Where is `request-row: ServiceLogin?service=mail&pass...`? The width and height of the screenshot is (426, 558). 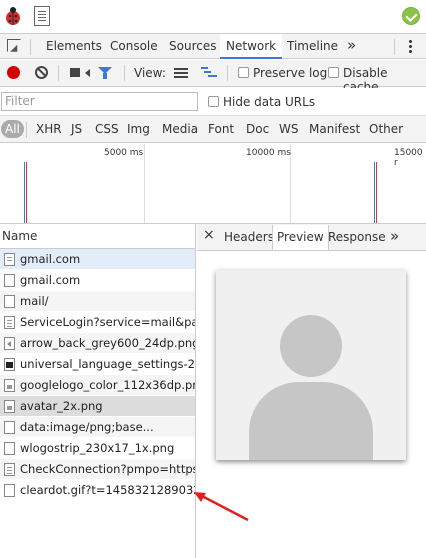
request-row: ServiceLogin?service=mail&pass... is located at coordinates (97, 322).